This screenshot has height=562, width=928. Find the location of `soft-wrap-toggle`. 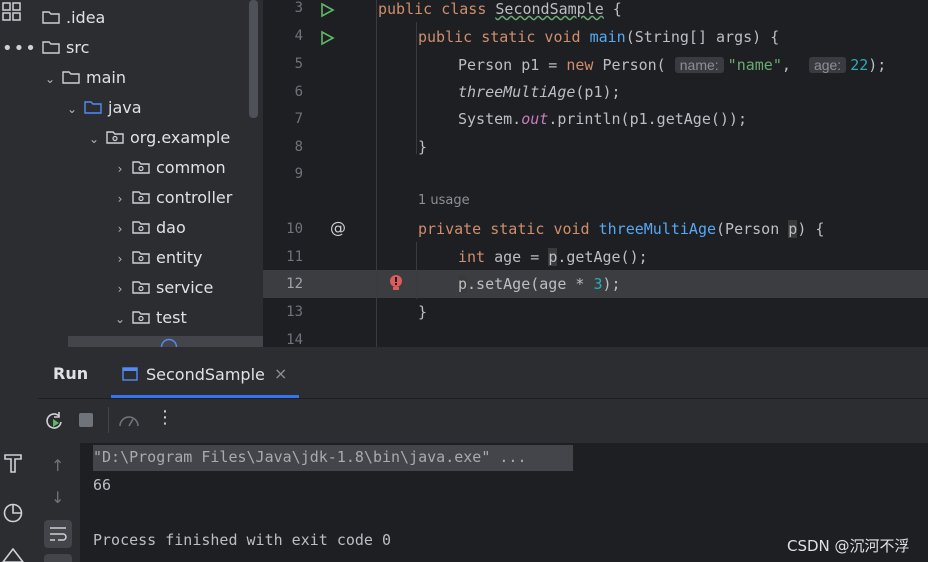

soft-wrap-toggle is located at coordinates (58, 534).